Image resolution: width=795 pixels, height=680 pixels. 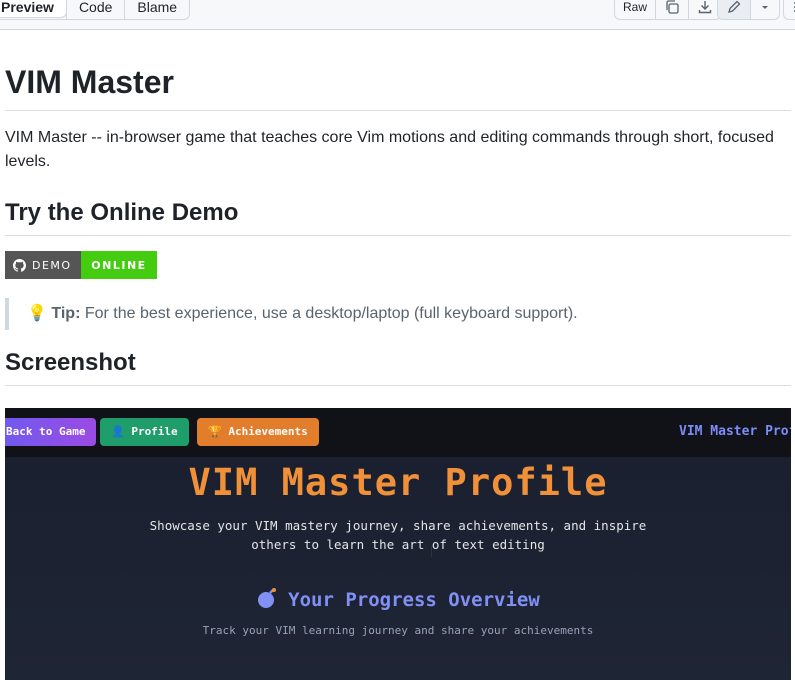 I want to click on list-icon, so click(x=789, y=9).